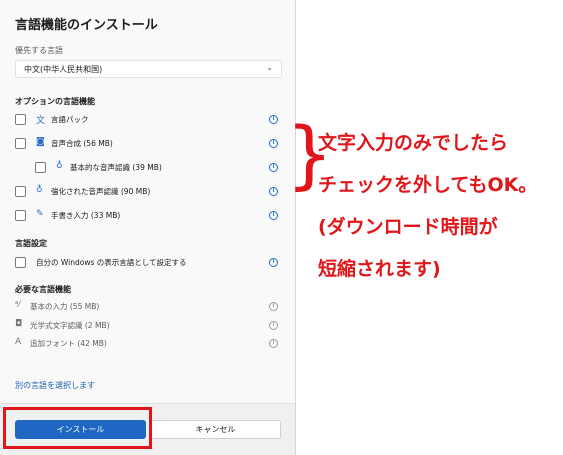  Describe the element at coordinates (40, 142) in the screenshot. I see `speech-synthesis-icon: ◙` at that location.